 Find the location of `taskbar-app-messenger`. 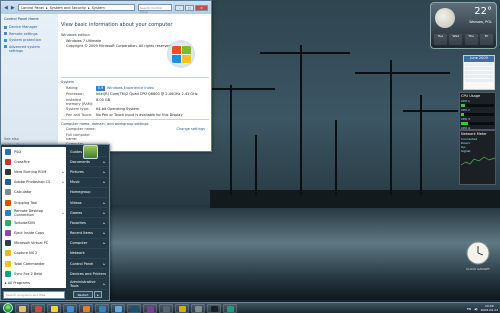

taskbar-app-messenger is located at coordinates (118, 308).